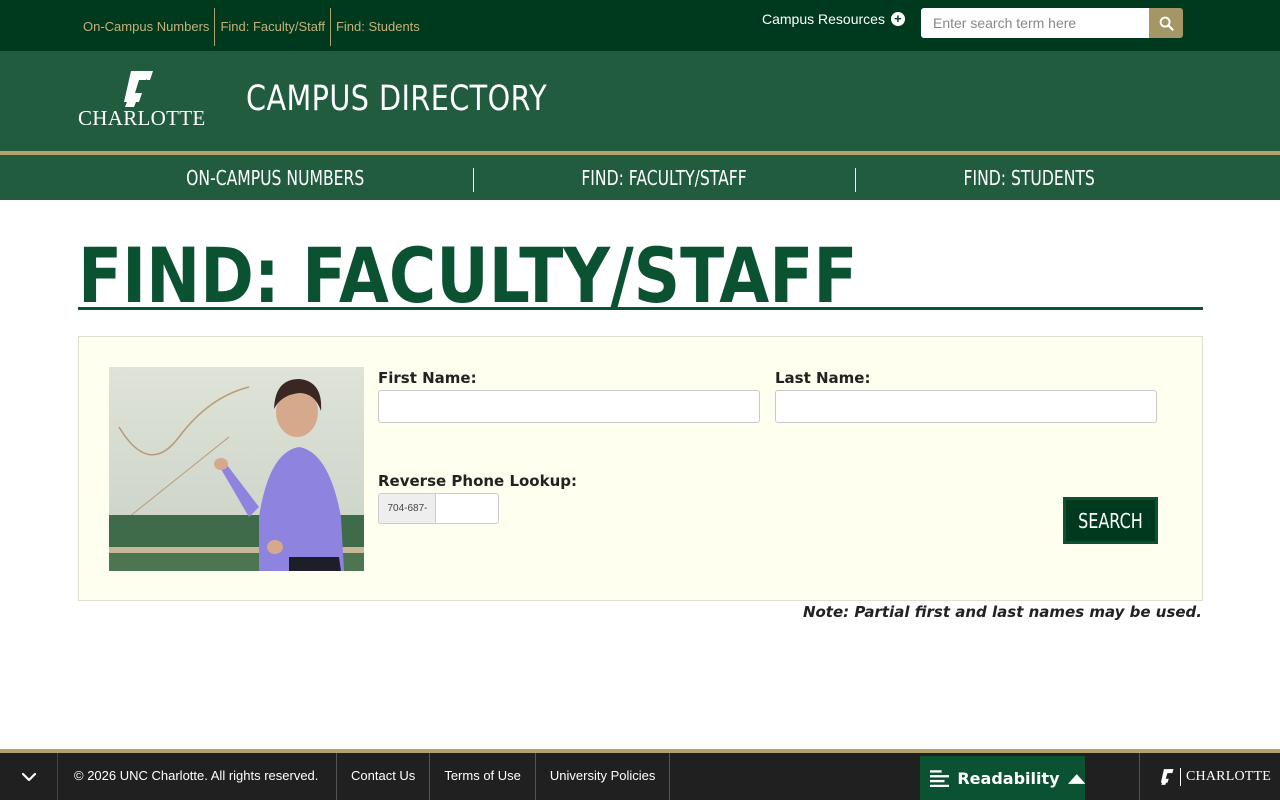  What do you see at coordinates (823, 19) in the screenshot?
I see `campus-resources-label: Campus Resources` at bounding box center [823, 19].